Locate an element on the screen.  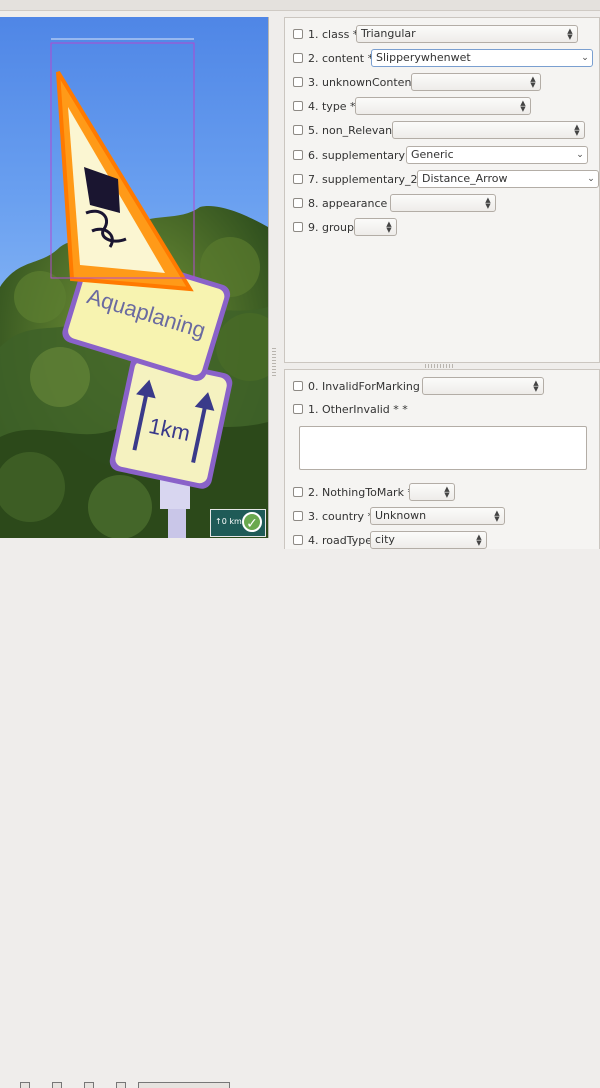
nothingtomark-checkbox is located at coordinates (298, 492).